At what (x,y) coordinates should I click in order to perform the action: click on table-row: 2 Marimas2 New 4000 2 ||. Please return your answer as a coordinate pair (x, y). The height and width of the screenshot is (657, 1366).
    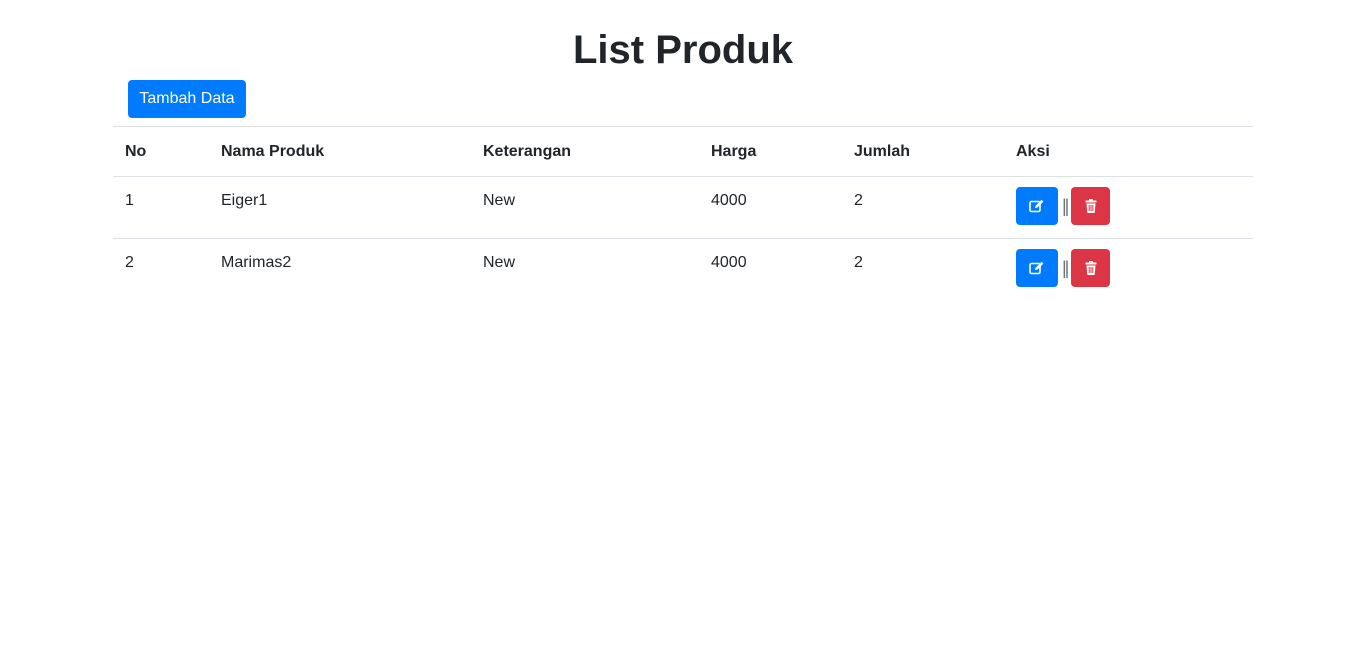
    Looking at the image, I should click on (683, 269).